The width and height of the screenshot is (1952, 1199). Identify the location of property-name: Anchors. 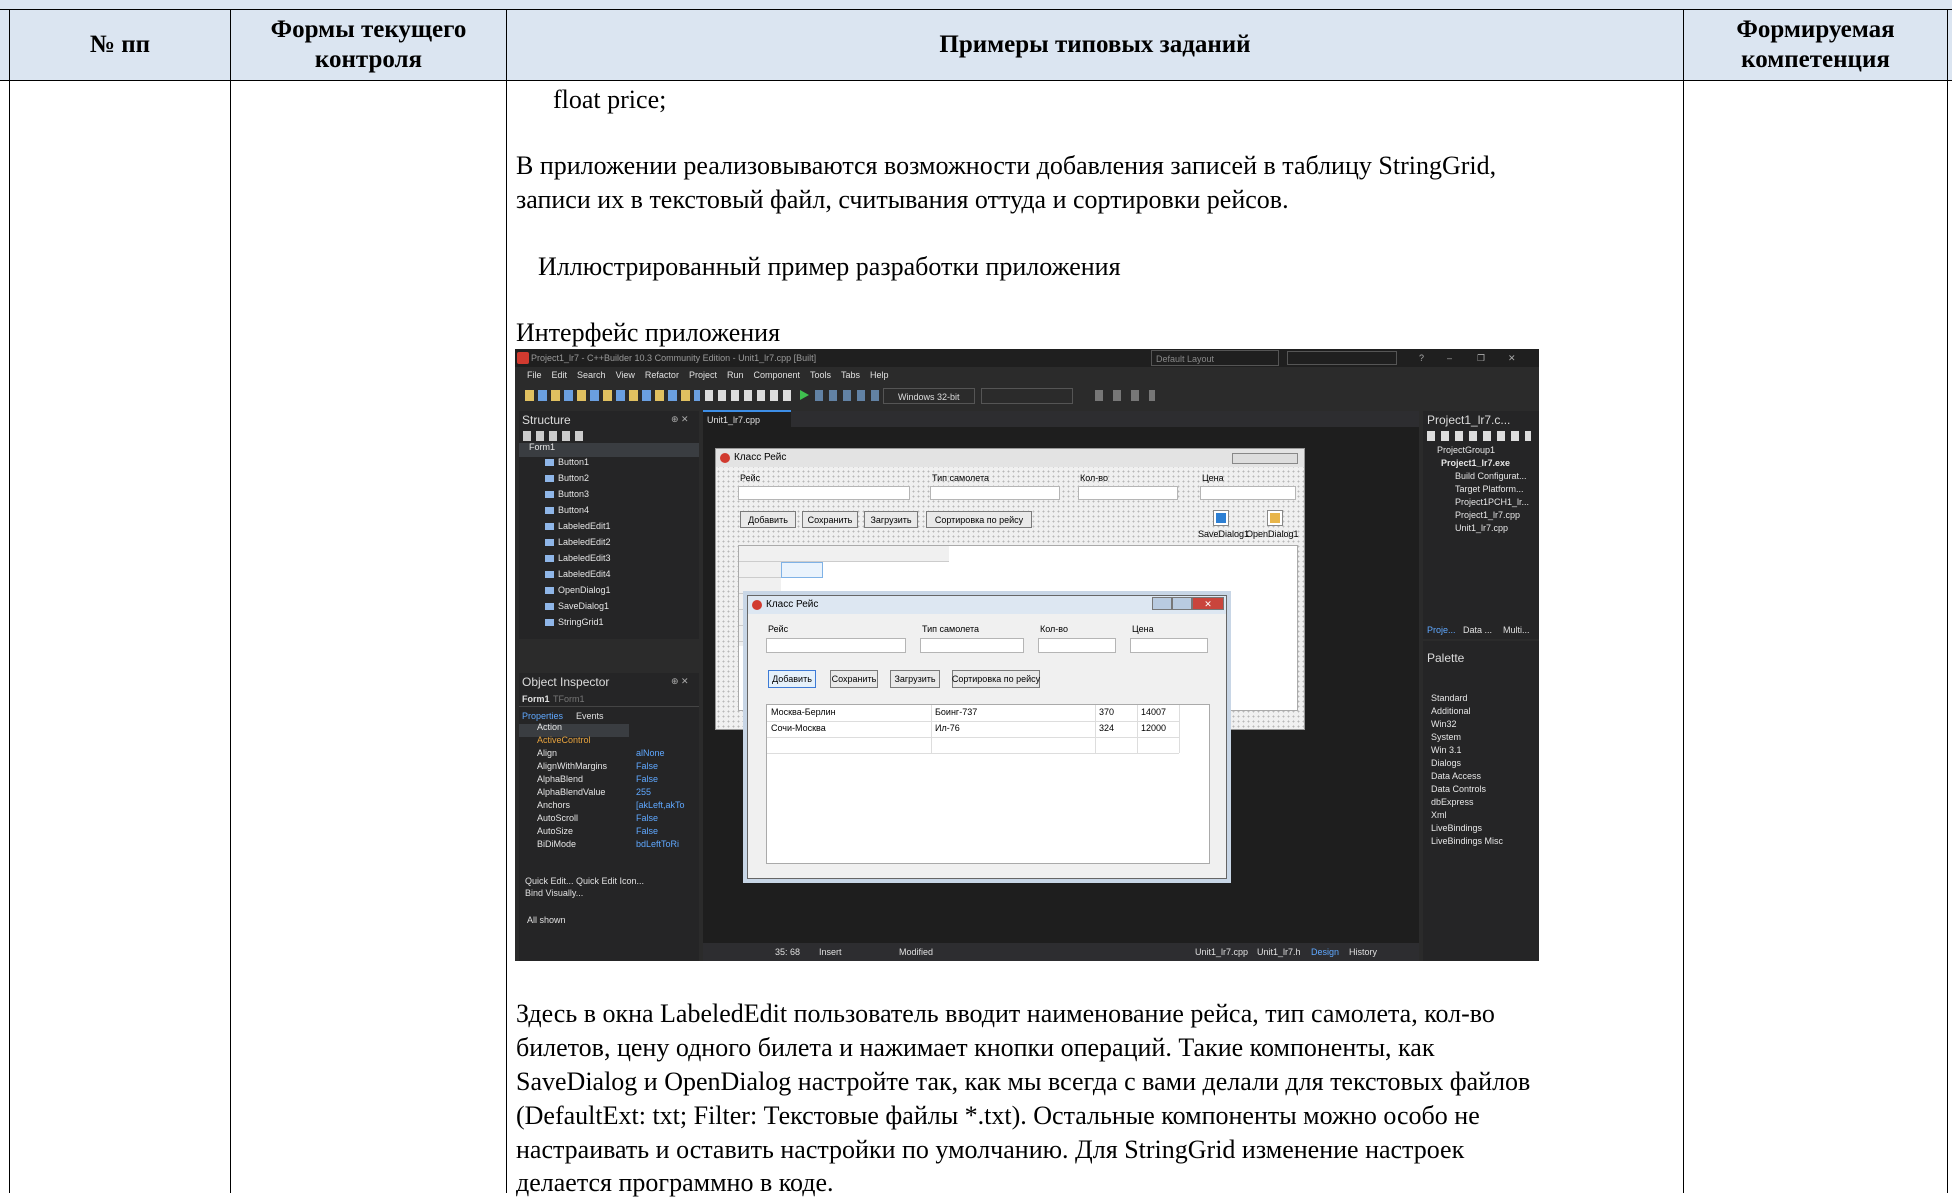
(553, 805).